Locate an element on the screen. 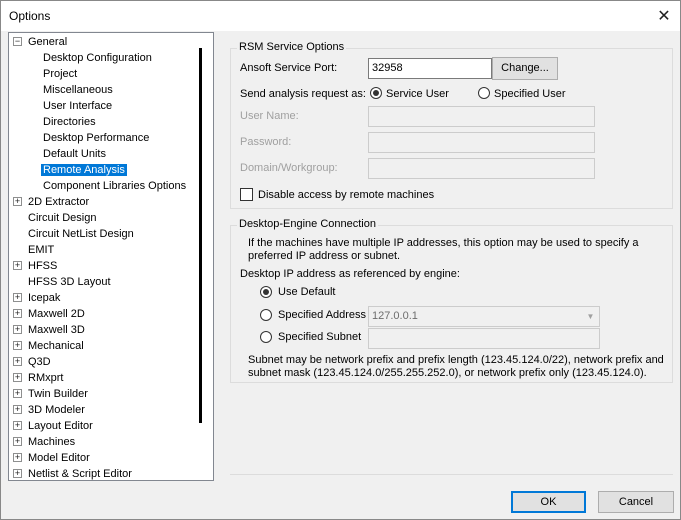  tree-item: + Mechanical is located at coordinates (49, 346).